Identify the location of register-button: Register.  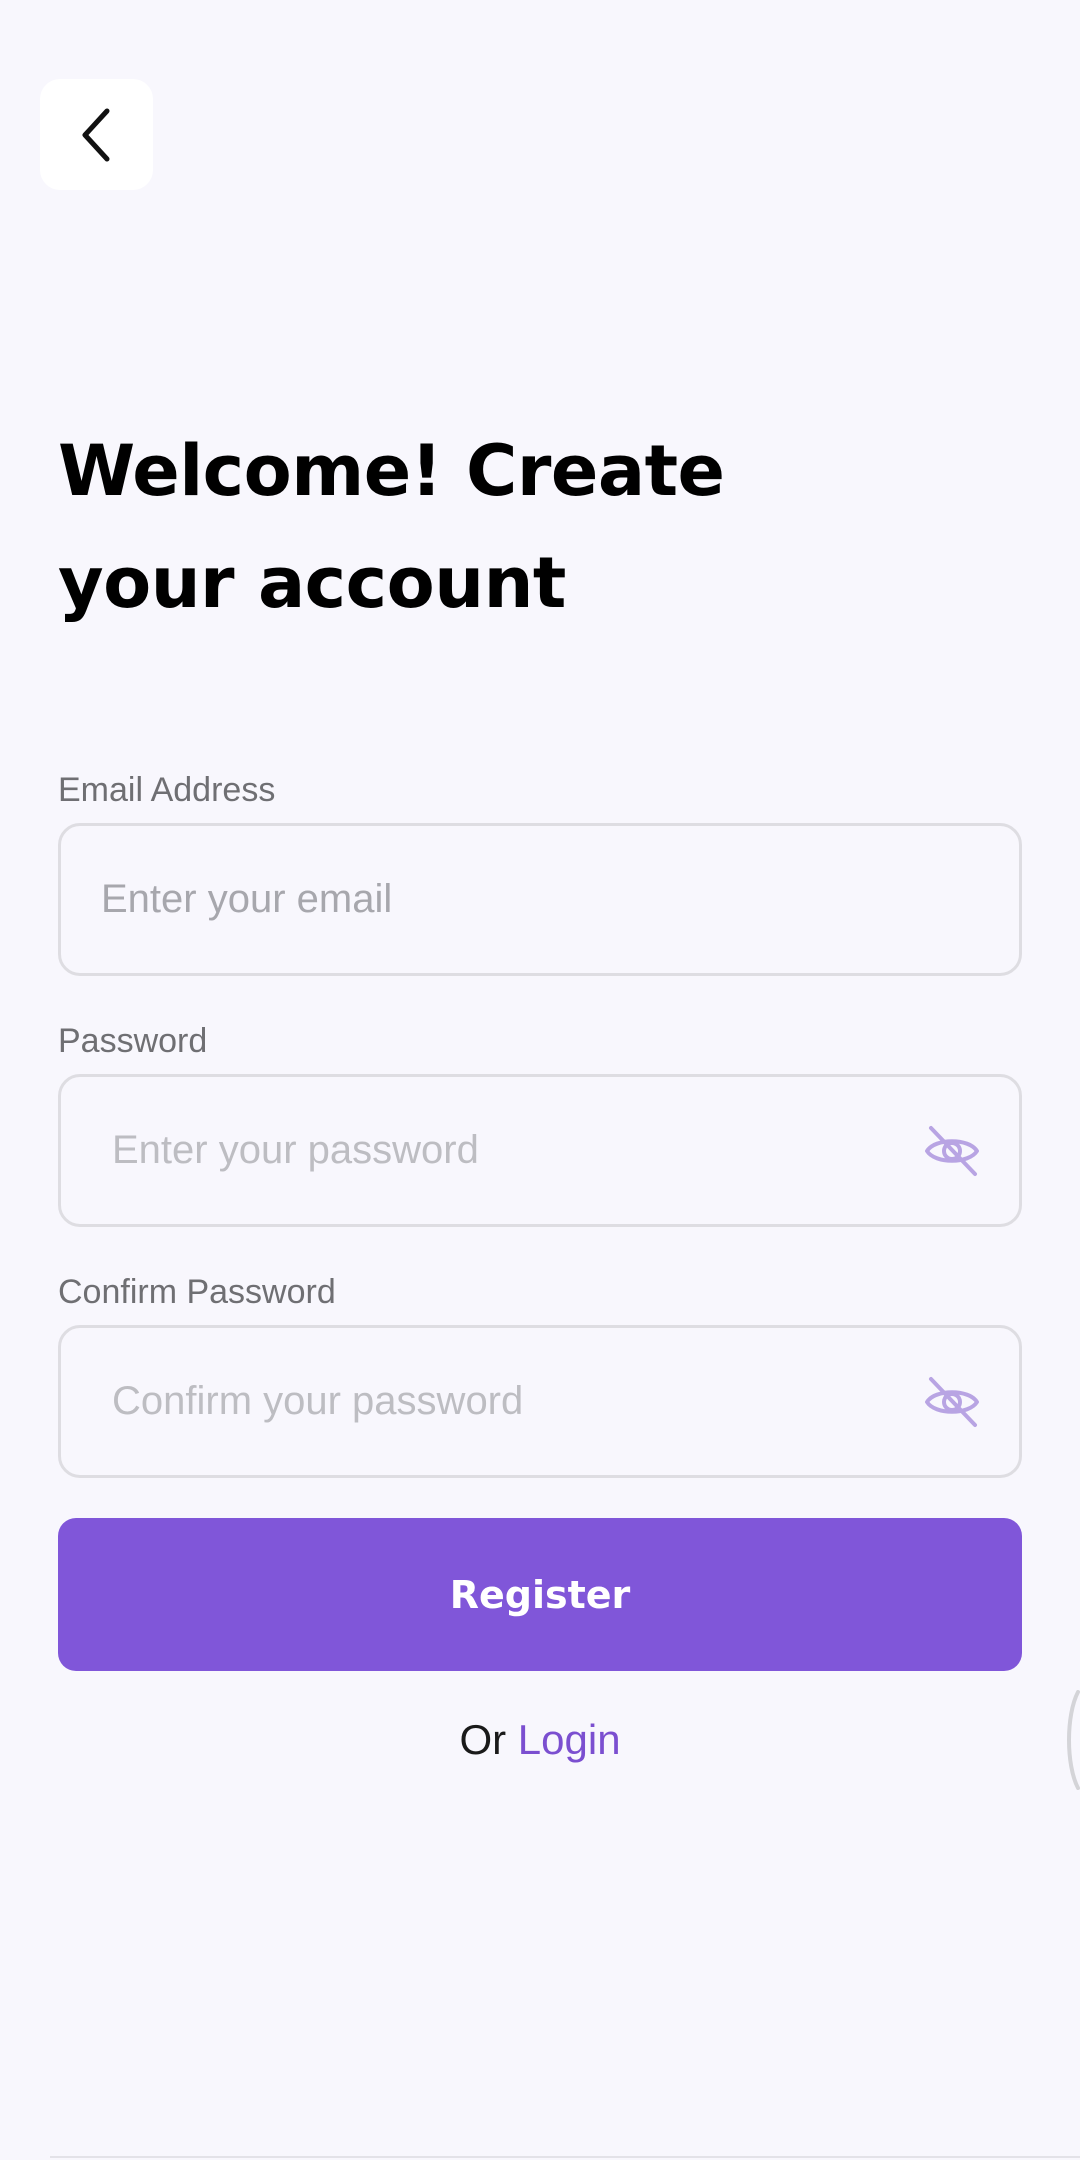
(540, 1594).